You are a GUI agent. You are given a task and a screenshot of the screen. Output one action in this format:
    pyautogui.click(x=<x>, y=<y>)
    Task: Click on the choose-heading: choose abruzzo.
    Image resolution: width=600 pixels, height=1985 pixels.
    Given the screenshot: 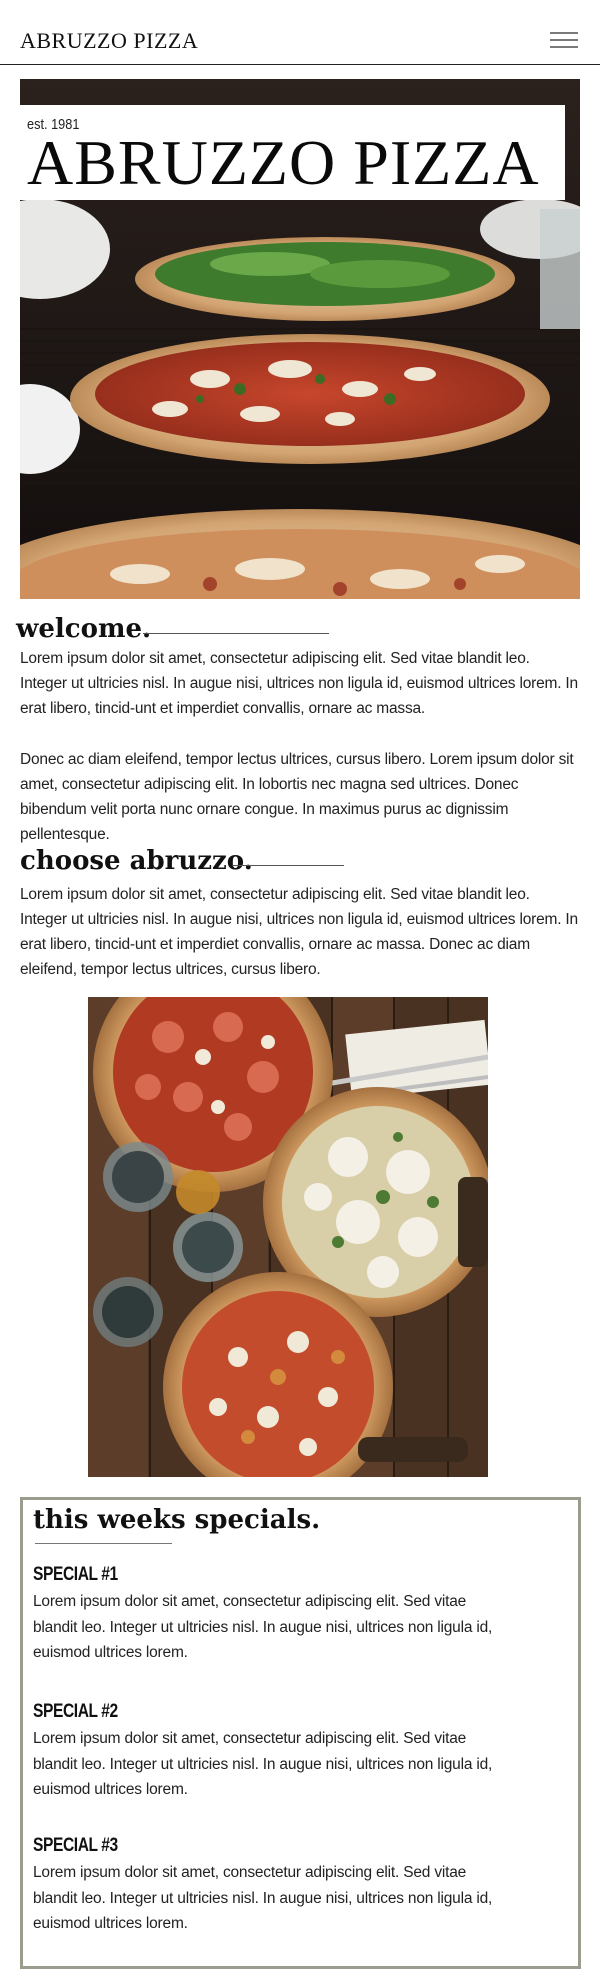 What is the action you would take?
    pyautogui.click(x=136, y=861)
    